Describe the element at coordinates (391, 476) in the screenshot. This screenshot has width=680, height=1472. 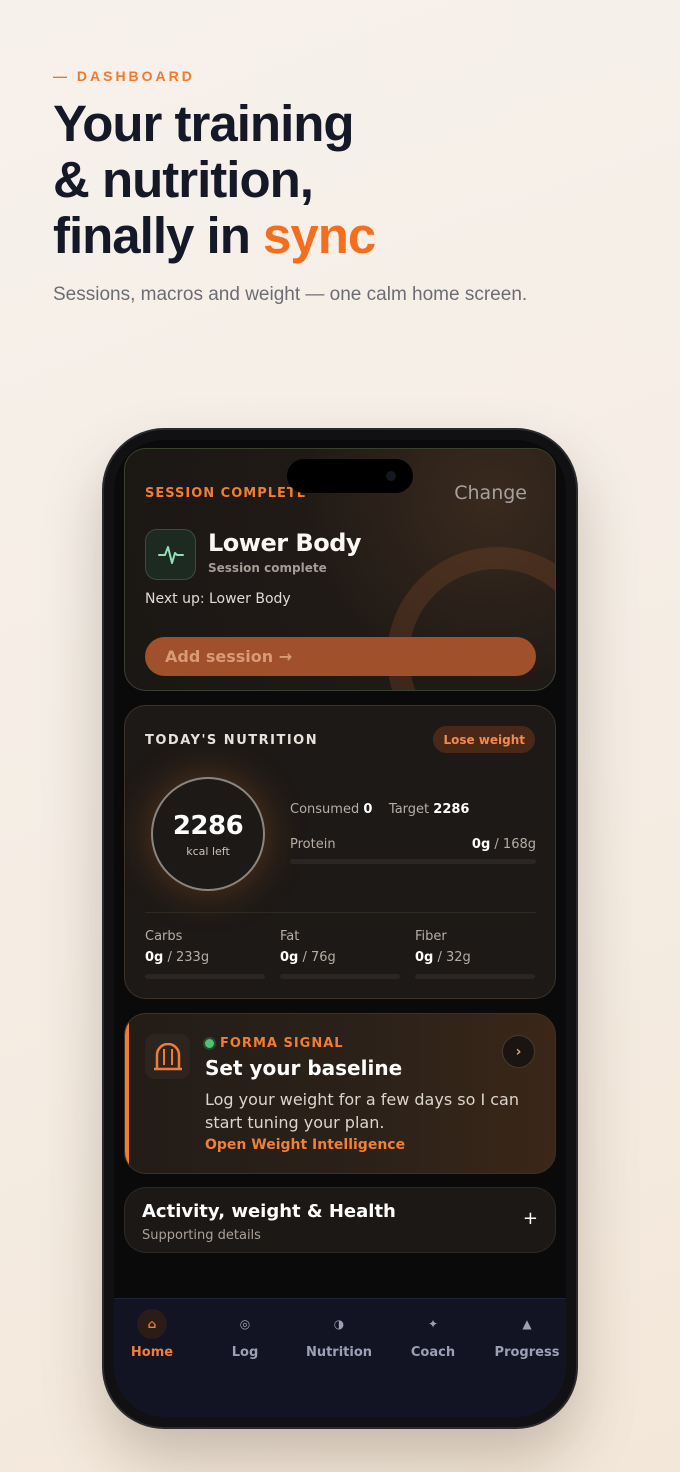
I see `camera-icon` at that location.